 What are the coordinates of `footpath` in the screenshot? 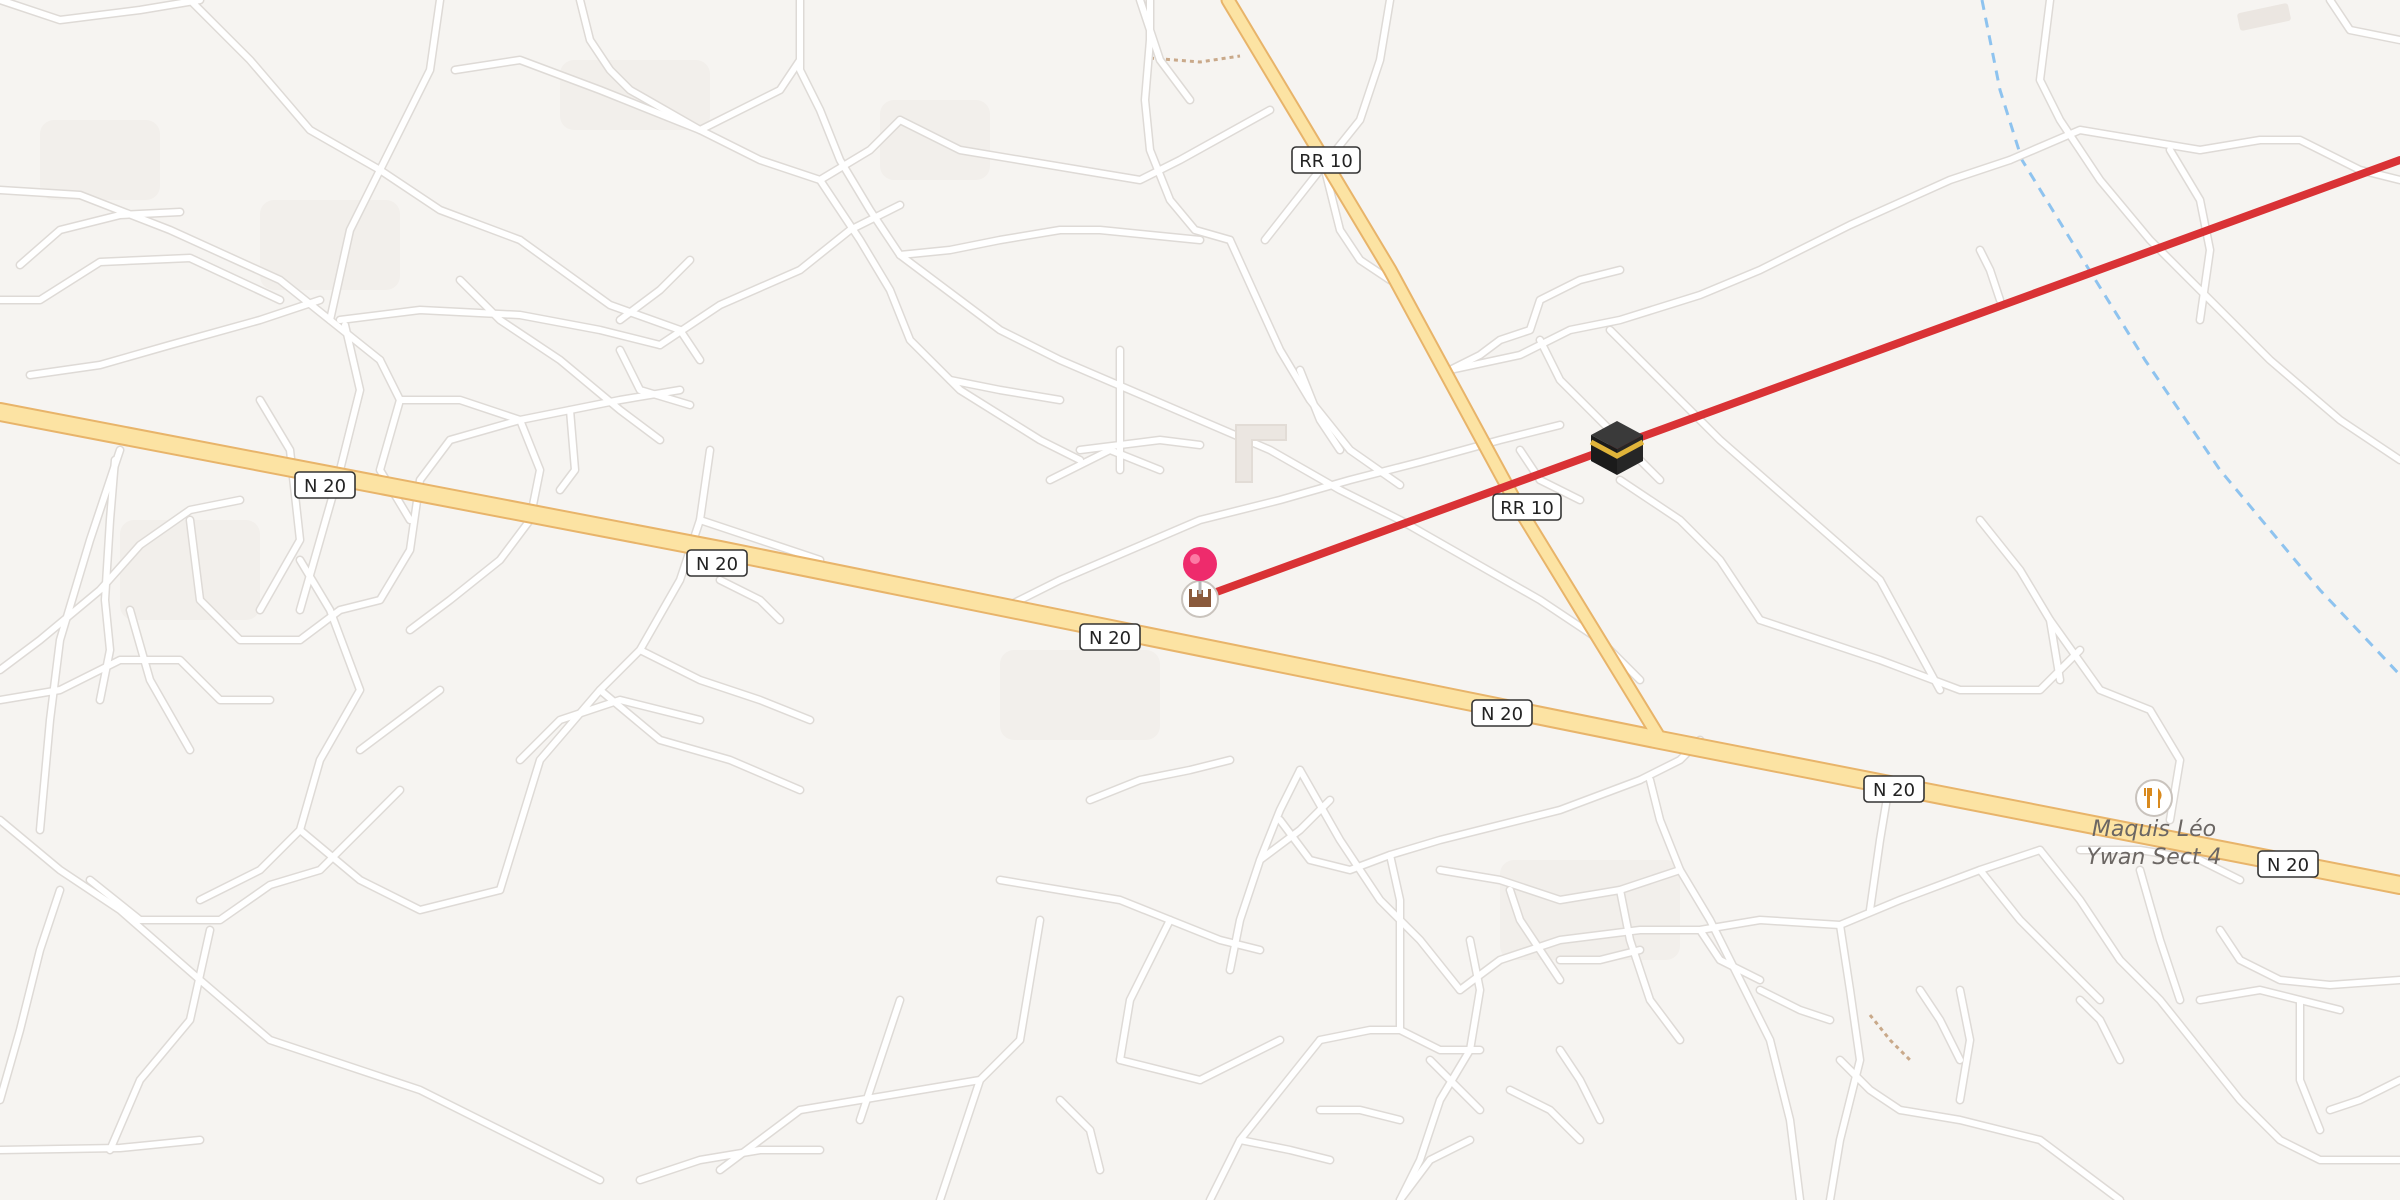 It's located at (1891, 1039).